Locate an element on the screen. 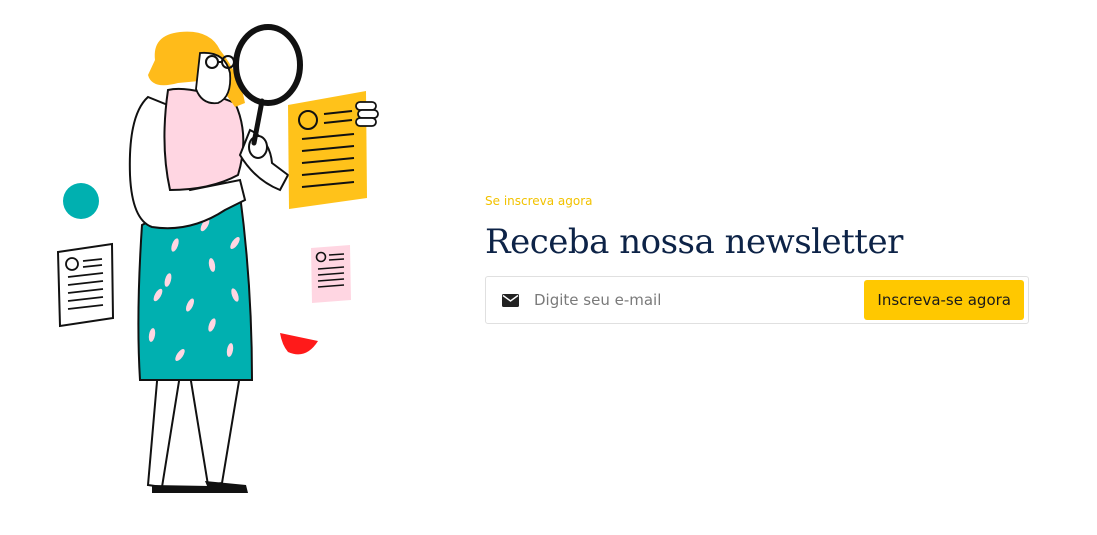  document-pink-decoration is located at coordinates (331, 274).